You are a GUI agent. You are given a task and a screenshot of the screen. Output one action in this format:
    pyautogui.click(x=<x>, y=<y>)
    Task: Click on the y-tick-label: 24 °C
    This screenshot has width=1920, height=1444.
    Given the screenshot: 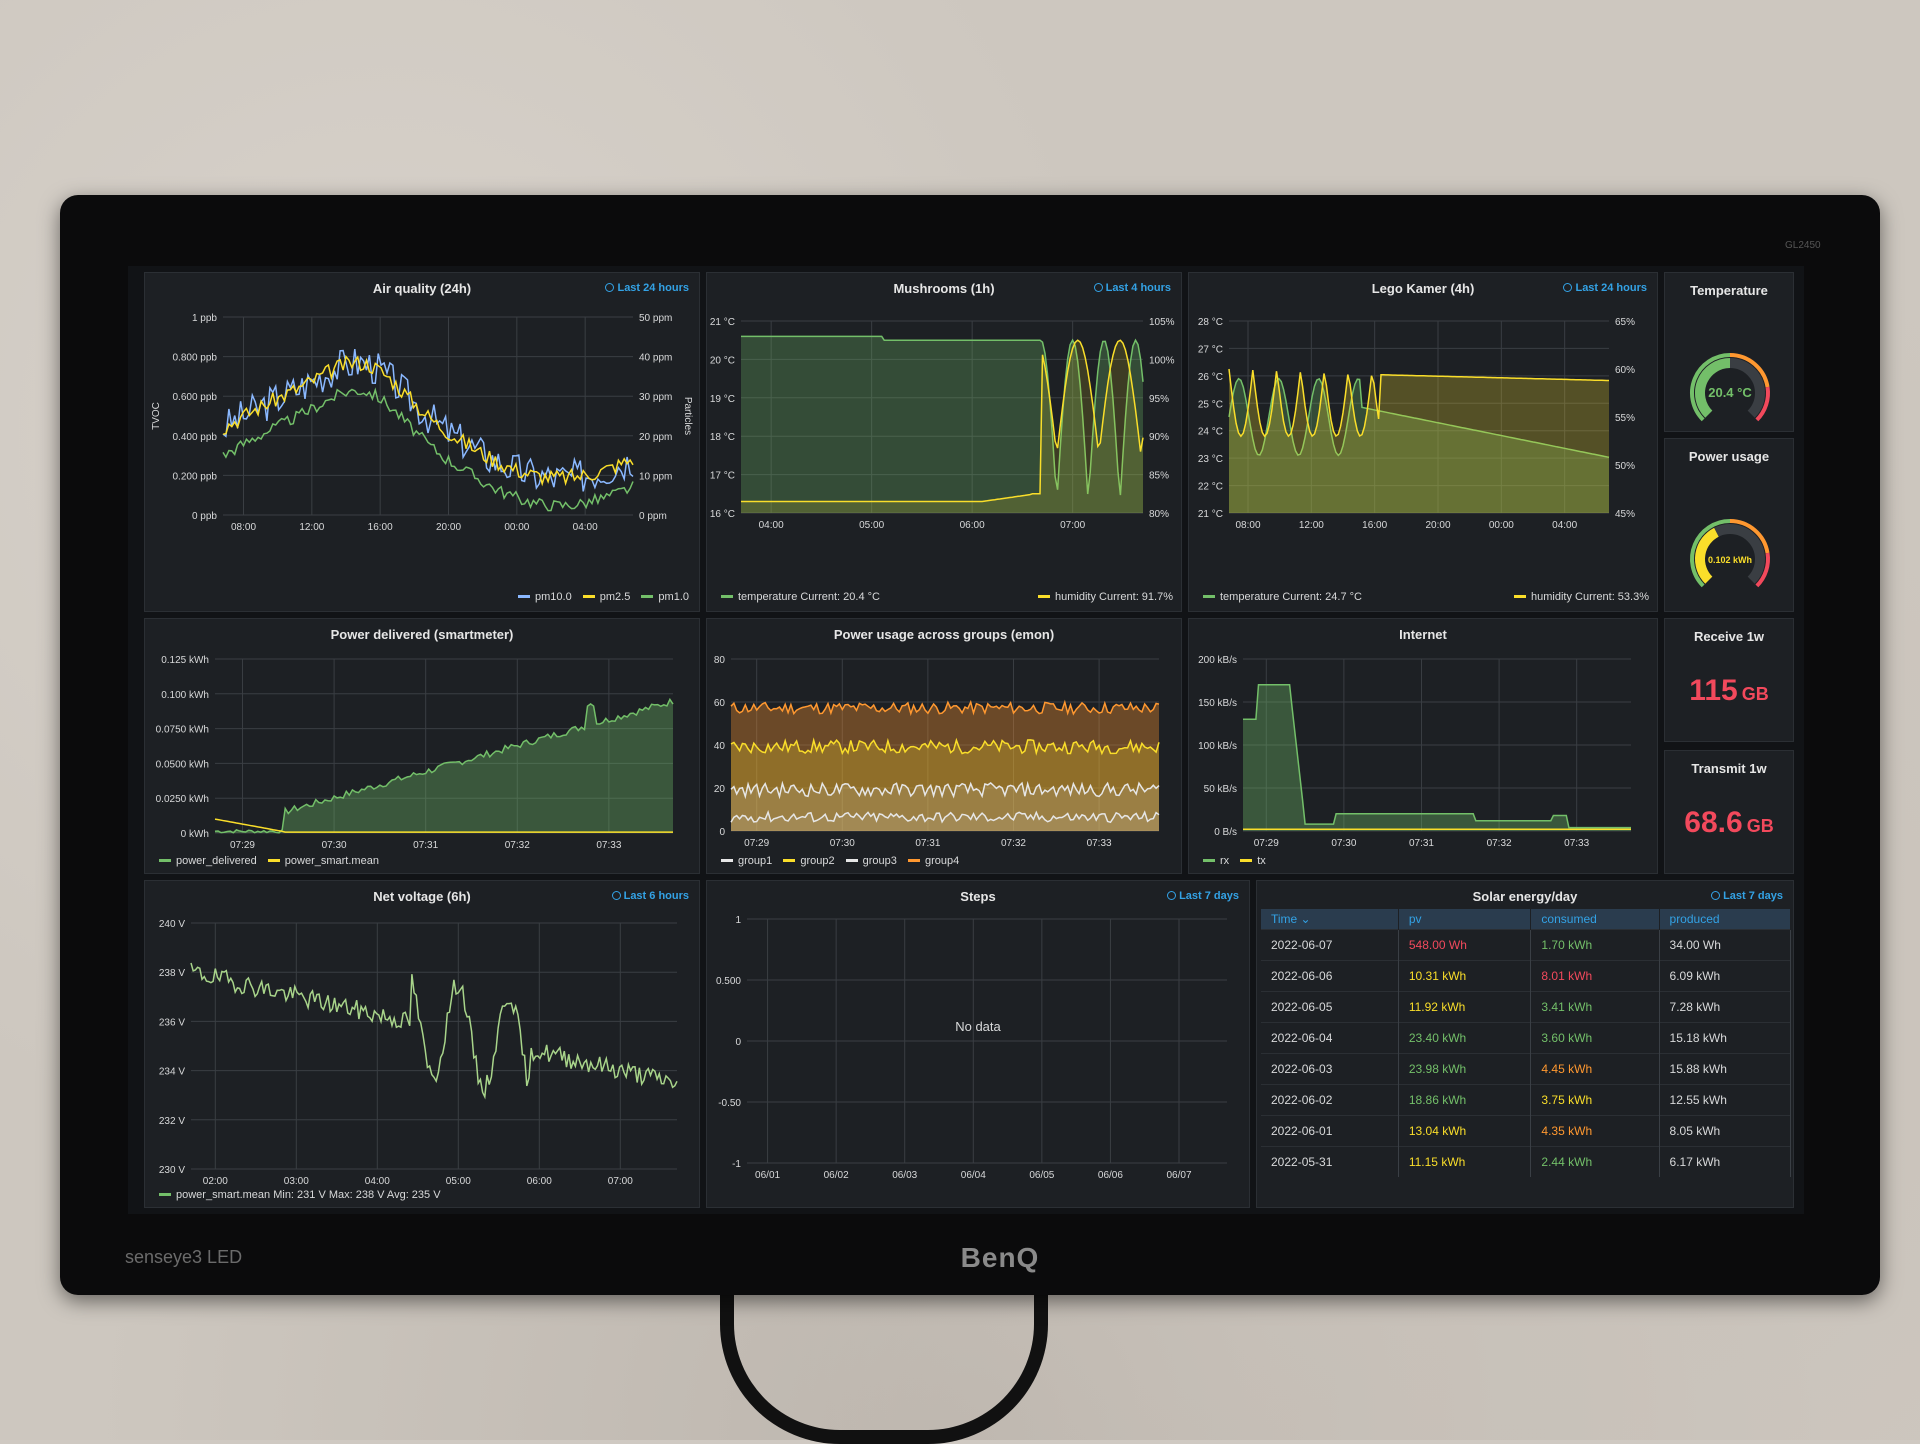 What is the action you would take?
    pyautogui.click(x=1210, y=432)
    